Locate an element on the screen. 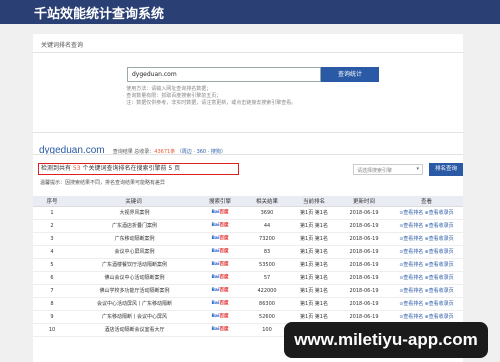  app-header: 千站效能统计查询系统 is located at coordinates (250, 12).